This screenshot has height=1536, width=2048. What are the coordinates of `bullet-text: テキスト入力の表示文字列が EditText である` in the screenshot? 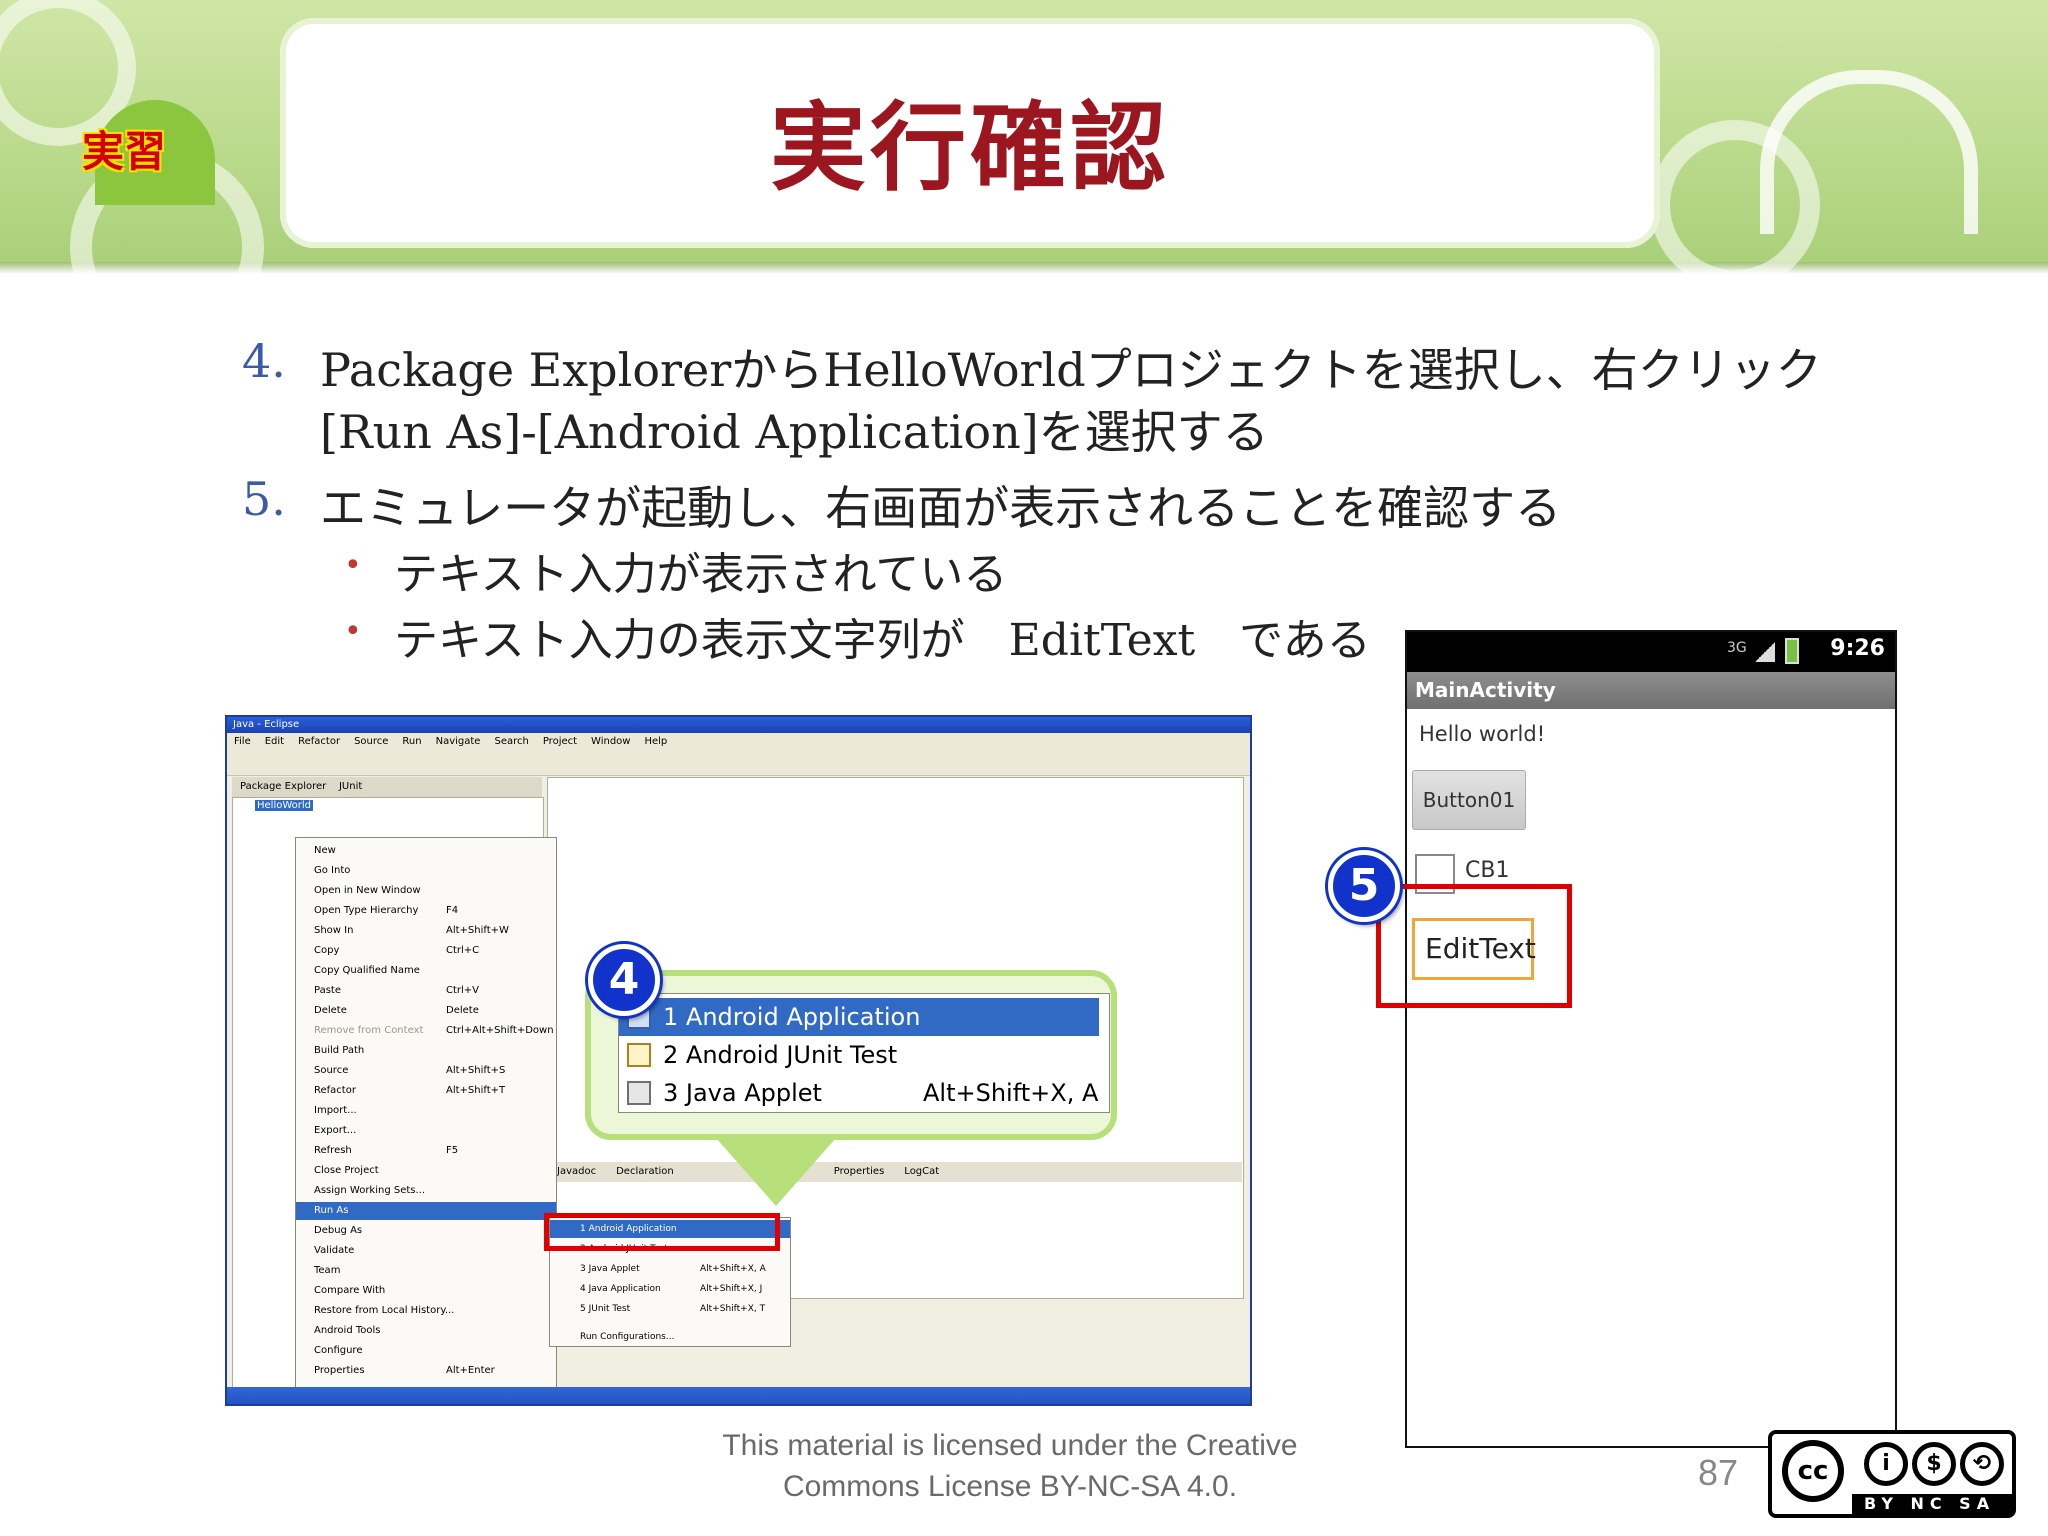 It's located at (882, 640).